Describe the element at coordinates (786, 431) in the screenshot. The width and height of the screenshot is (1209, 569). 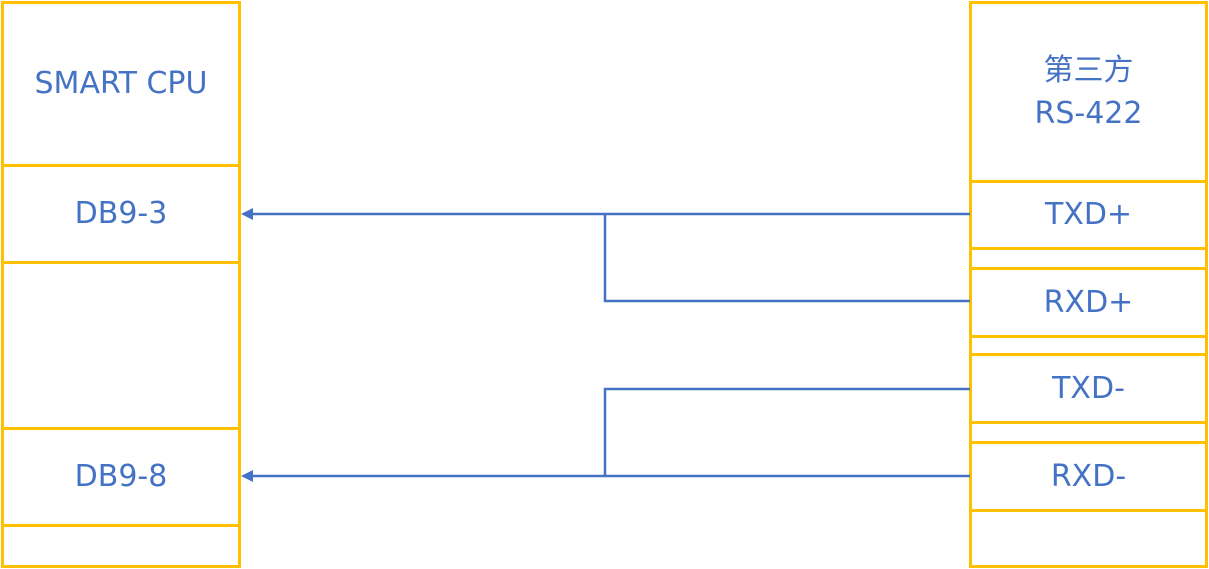
I see `wire-txd-minus-branch` at that location.